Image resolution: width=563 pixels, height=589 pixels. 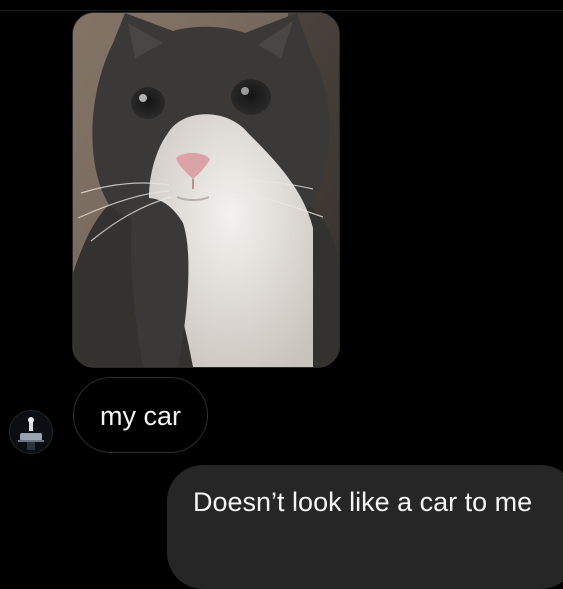 I want to click on sender-avatar, so click(x=31, y=432).